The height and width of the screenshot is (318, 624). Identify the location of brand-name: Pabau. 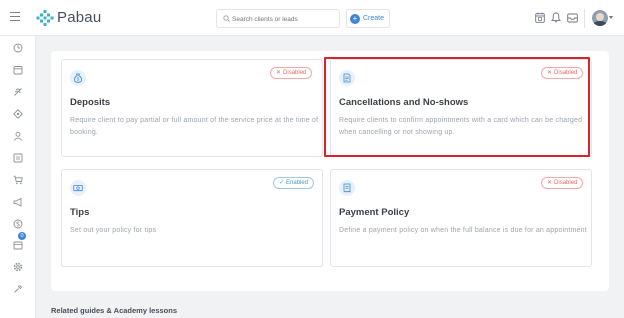
(79, 17).